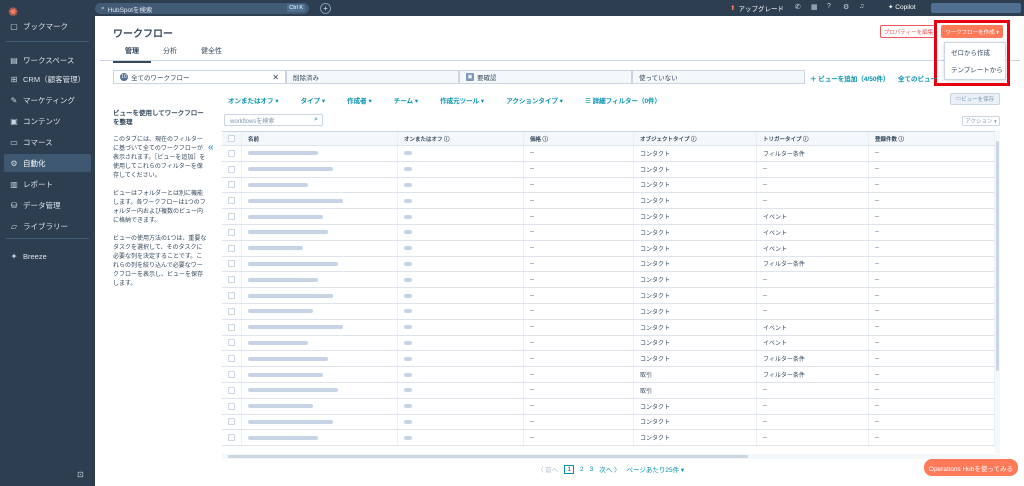 The height and width of the screenshot is (486, 1024). Describe the element at coordinates (976, 8) in the screenshot. I see `account-menu` at that location.